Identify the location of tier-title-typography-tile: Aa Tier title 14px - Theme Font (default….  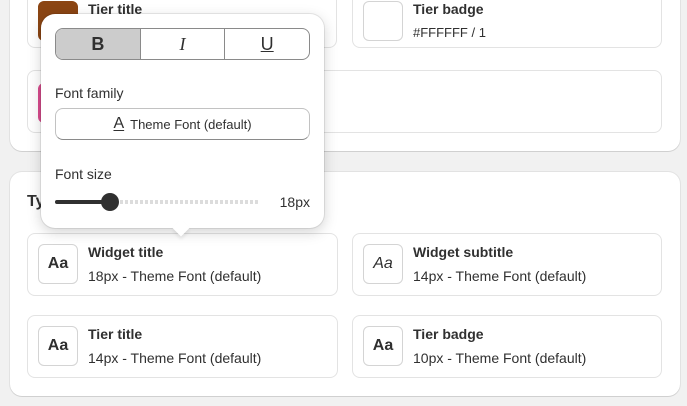
(182, 346).